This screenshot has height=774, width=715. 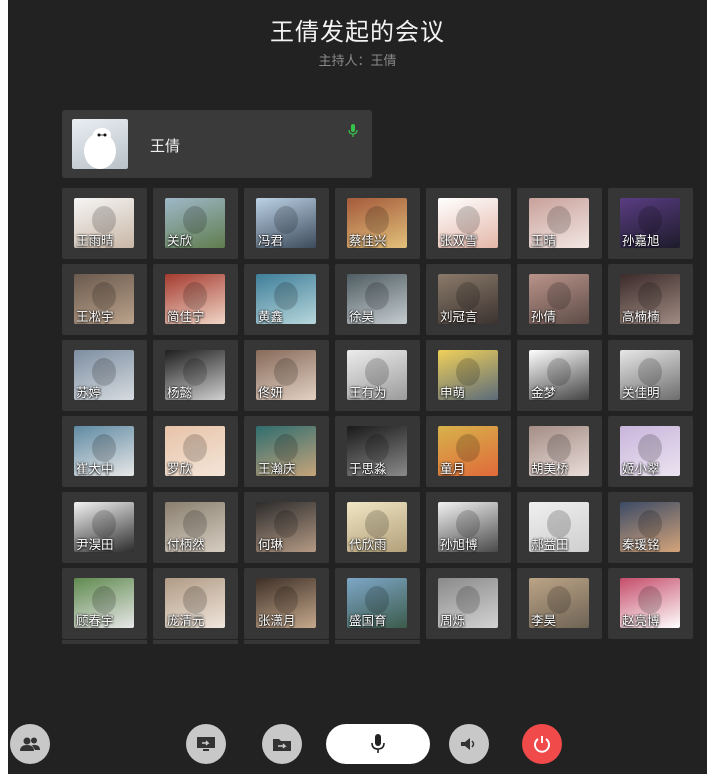 I want to click on participant-tile: 王凇宇, so click(x=104, y=299).